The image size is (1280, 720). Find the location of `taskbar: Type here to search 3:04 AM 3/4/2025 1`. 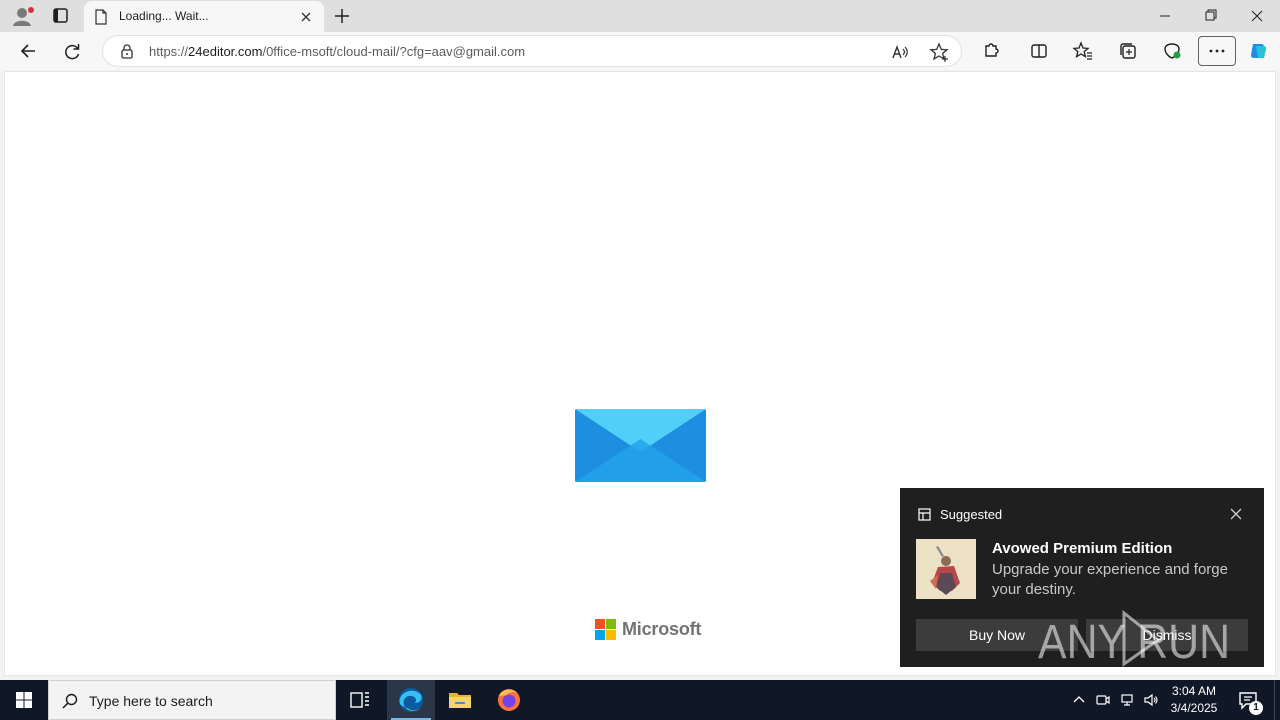

taskbar: Type here to search 3:04 AM 3/4/2025 1 is located at coordinates (640, 700).